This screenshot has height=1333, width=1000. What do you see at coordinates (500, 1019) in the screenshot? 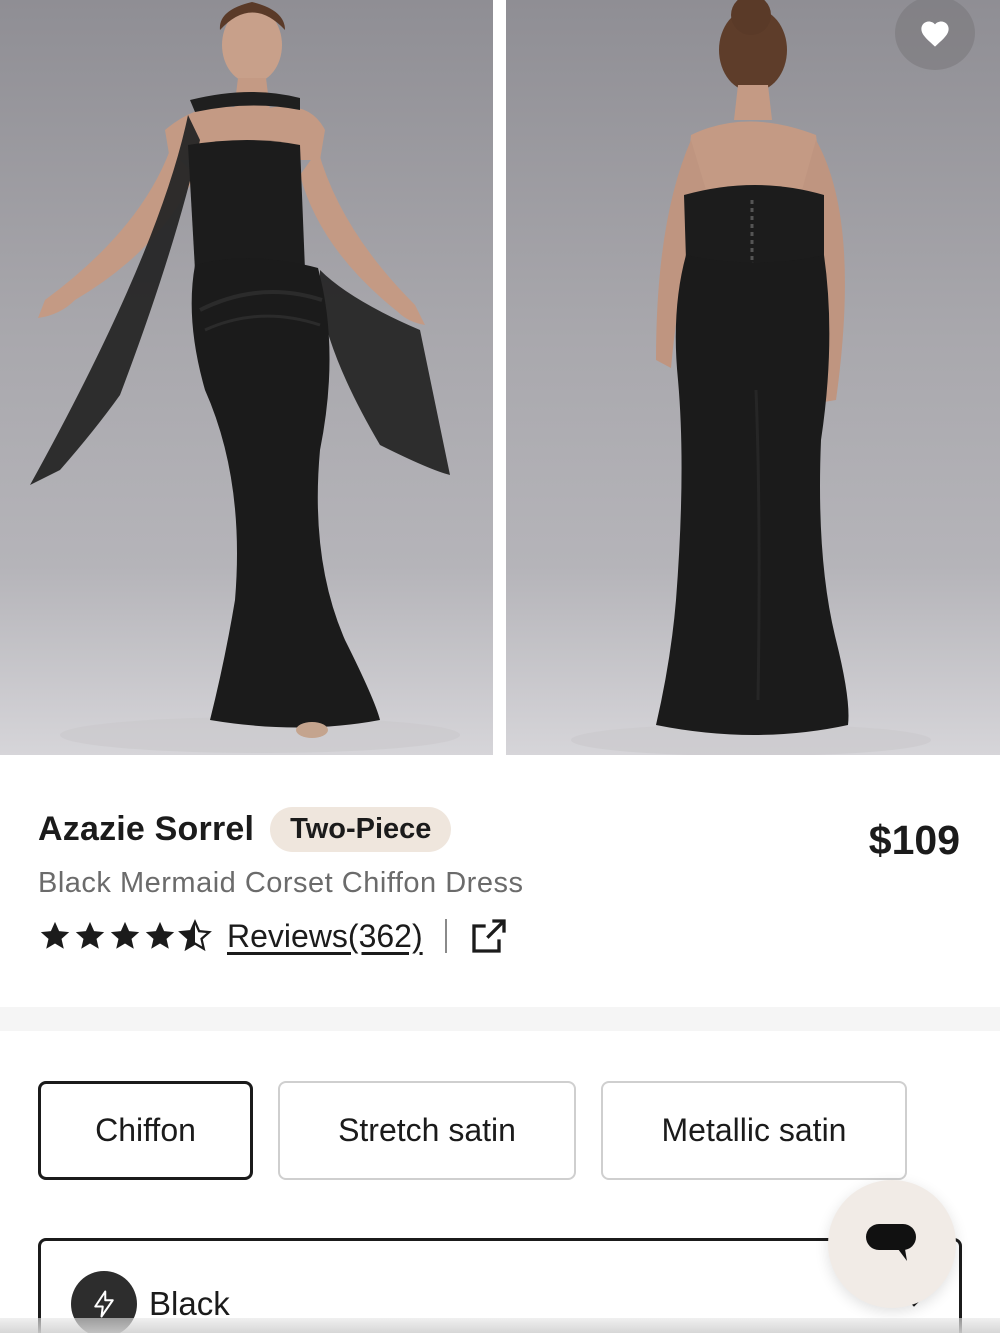
I see `section-divider` at bounding box center [500, 1019].